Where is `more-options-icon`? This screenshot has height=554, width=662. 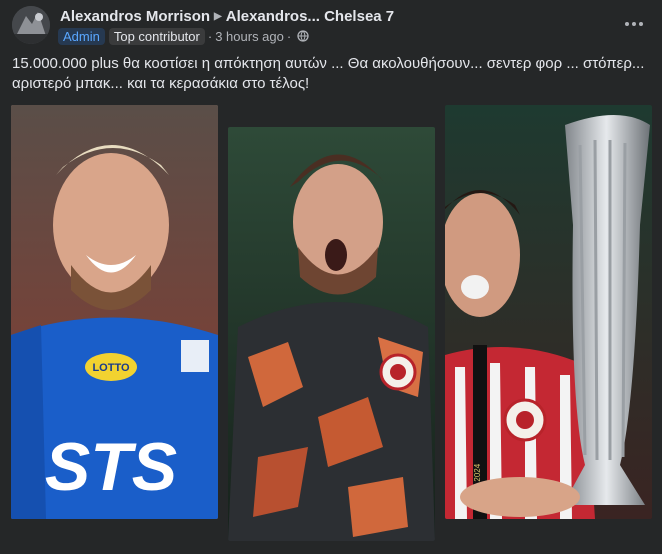
more-options-icon is located at coordinates (634, 24).